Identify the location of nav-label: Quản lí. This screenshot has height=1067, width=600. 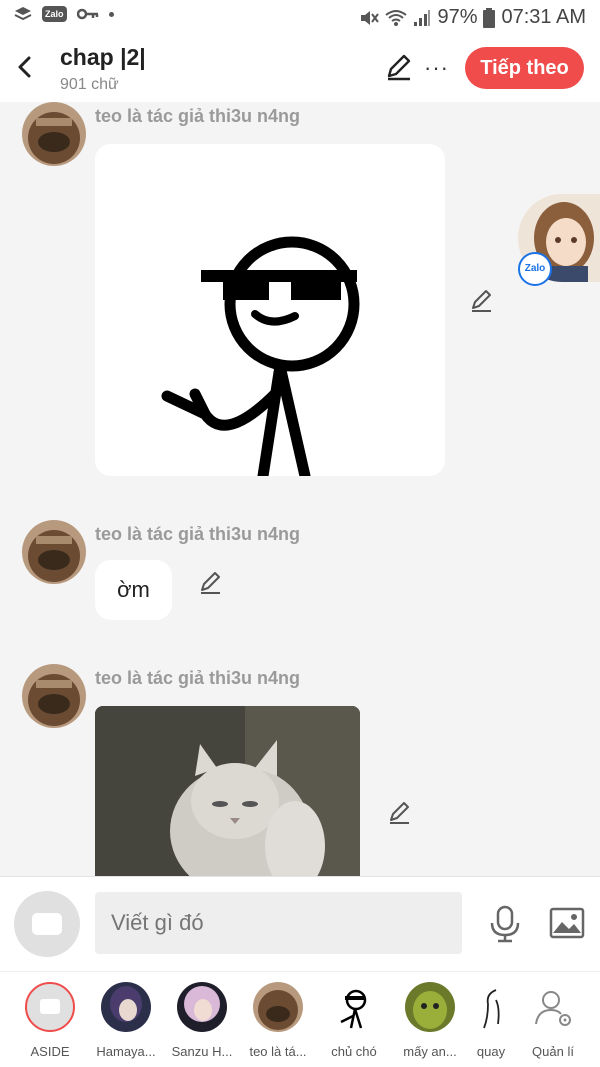
(553, 1051).